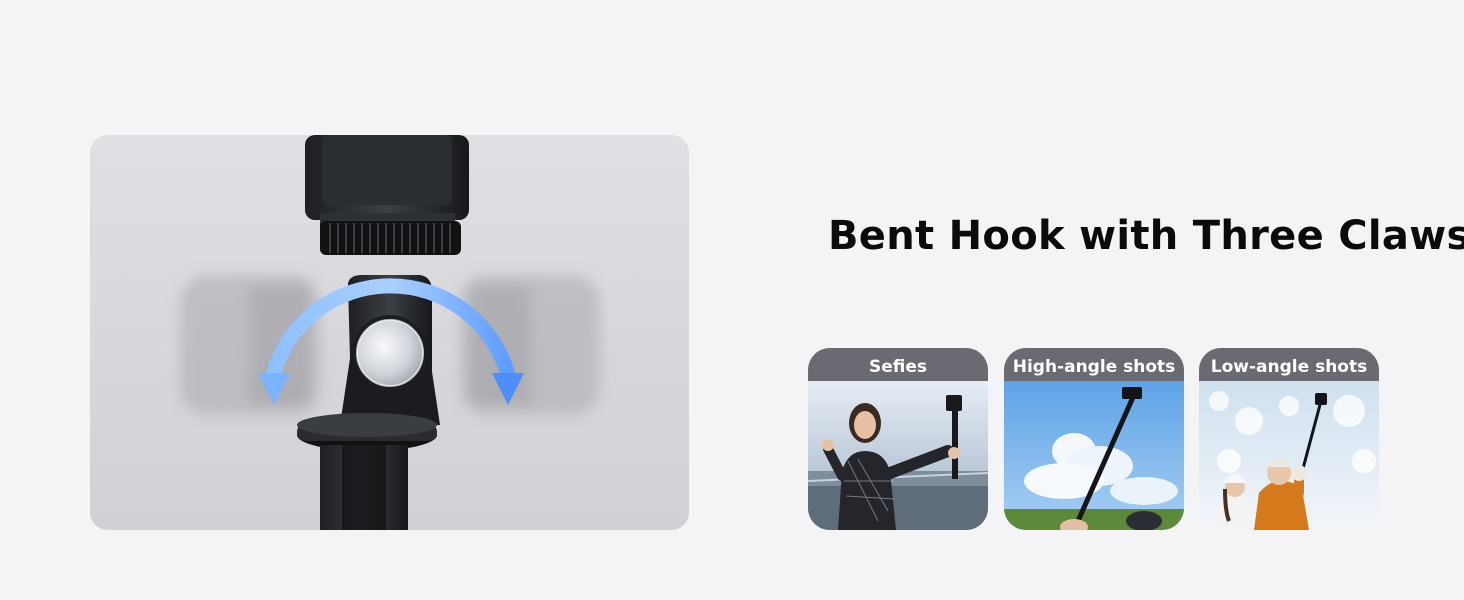 The height and width of the screenshot is (600, 1464). I want to click on card-label: Low-angle shots, so click(1289, 364).